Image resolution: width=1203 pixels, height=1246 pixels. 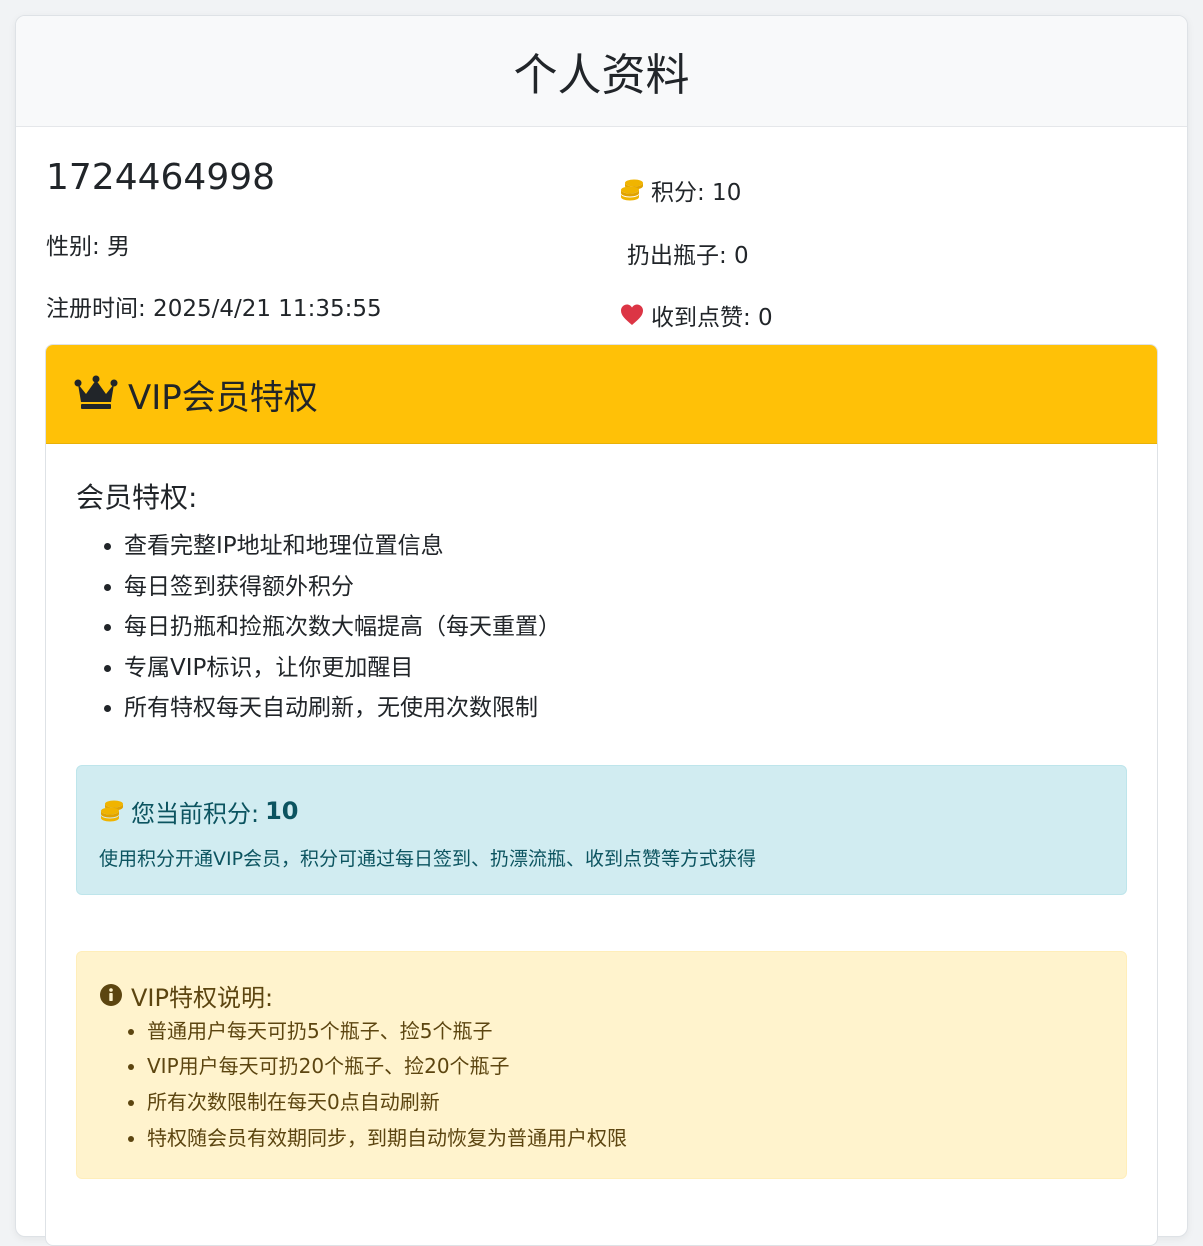 What do you see at coordinates (214, 309) in the screenshot?
I see `registration-time: 注册时间: 2025/4/21 11:35:55` at bounding box center [214, 309].